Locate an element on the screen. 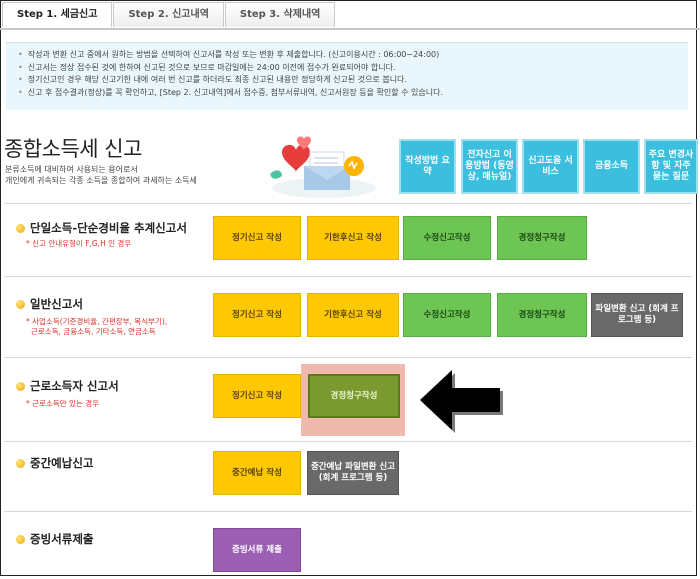 This screenshot has width=700, height=579. tab-step3: Step 3. 삭제내역 is located at coordinates (280, 14).